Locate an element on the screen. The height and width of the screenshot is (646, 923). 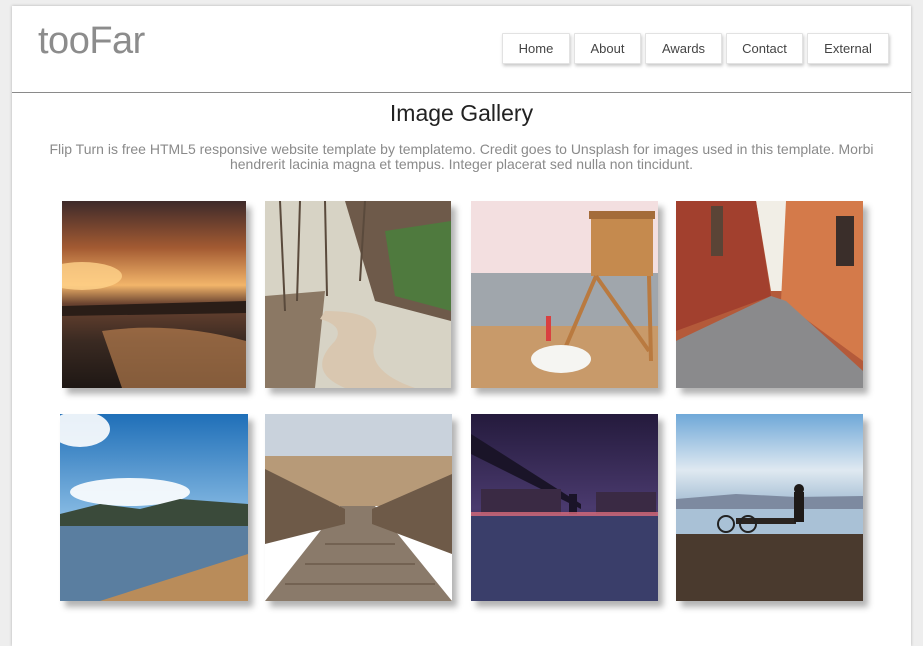
gallery-image-lifeguard-tower is located at coordinates (564, 294).